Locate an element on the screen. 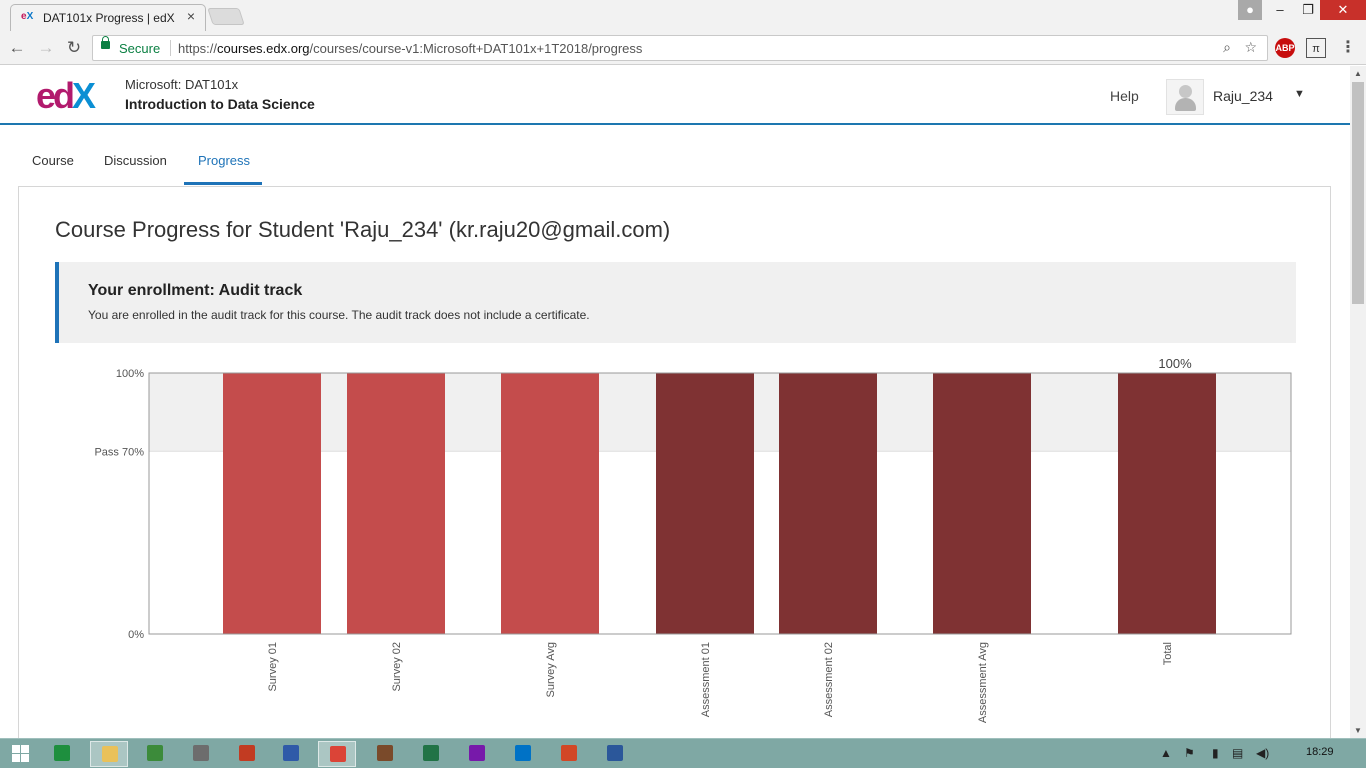 The height and width of the screenshot is (768, 1366). omnibox-separator is located at coordinates (170, 48).